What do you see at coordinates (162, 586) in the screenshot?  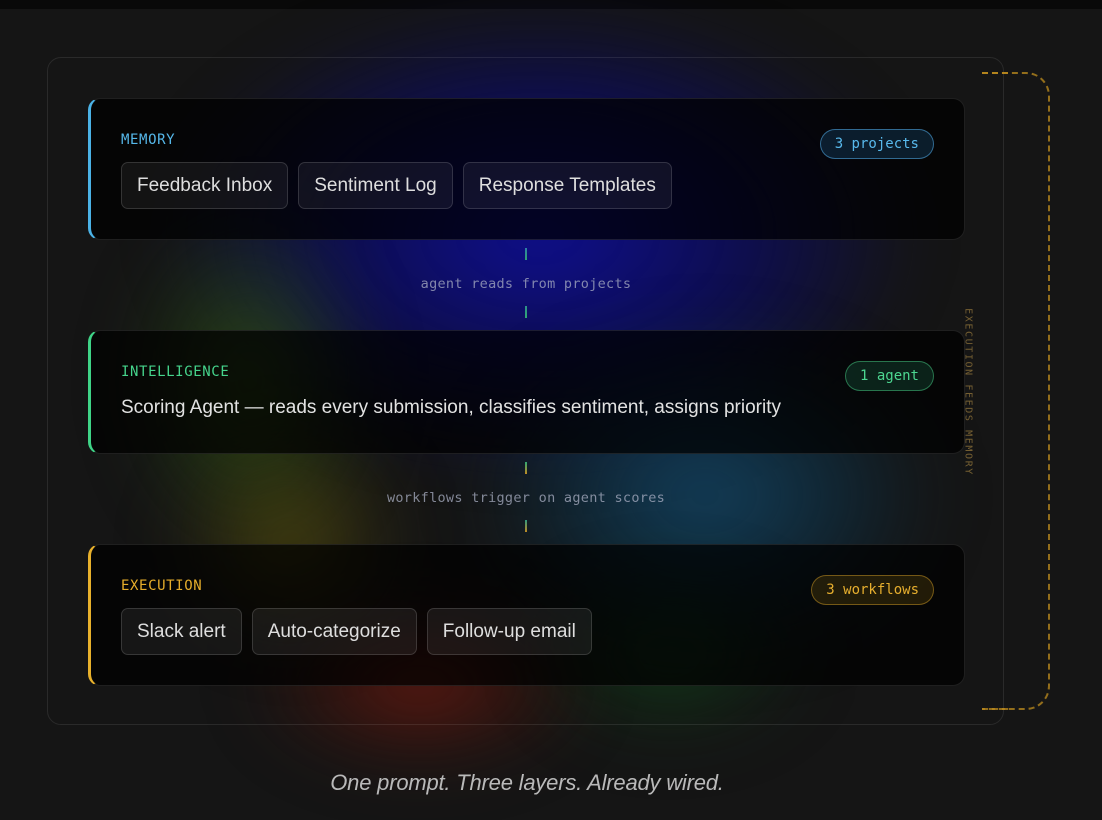 I see `execution-layer-title: EXECUTION` at bounding box center [162, 586].